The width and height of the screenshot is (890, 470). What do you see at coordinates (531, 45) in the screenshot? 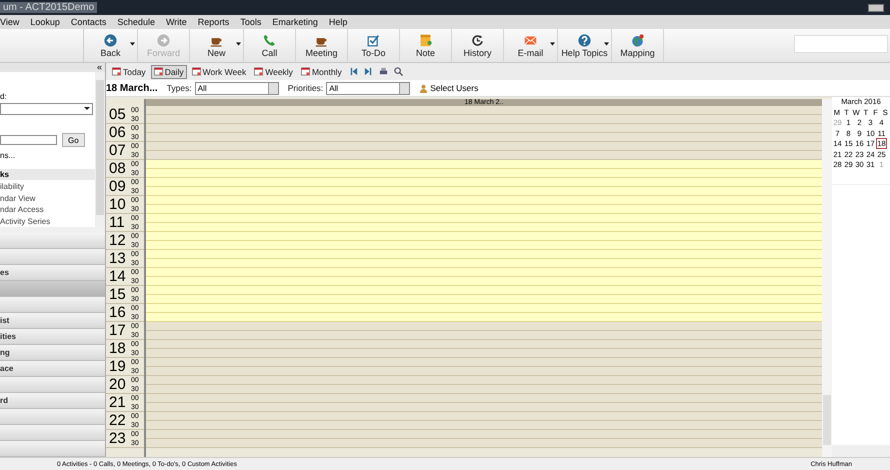
I see `toolbar-button: E-mail` at bounding box center [531, 45].